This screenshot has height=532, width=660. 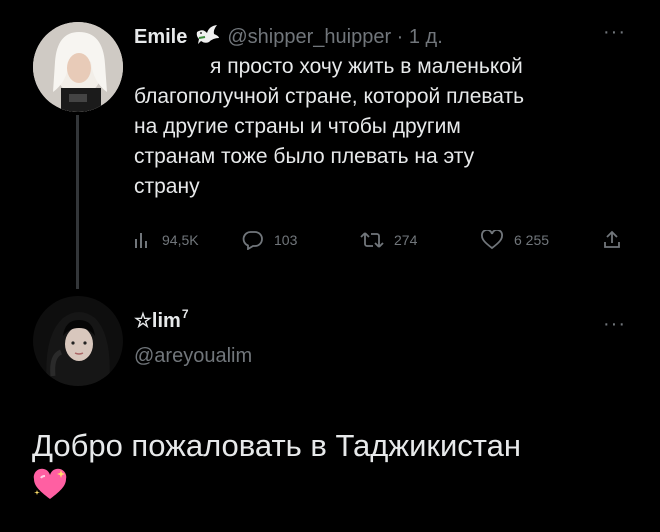 I want to click on retweet-button: 274, so click(x=388, y=240).